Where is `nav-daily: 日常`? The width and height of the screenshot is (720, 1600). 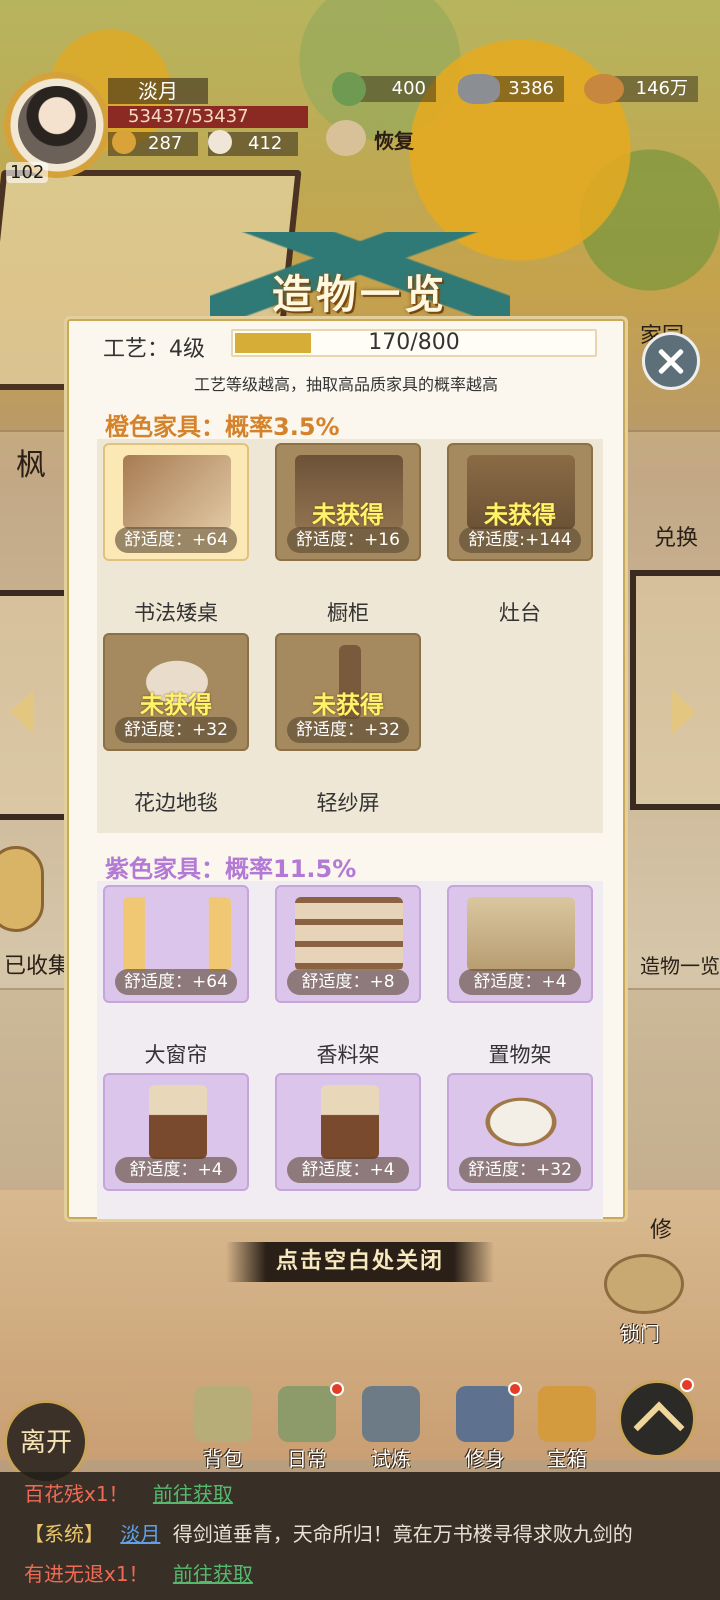 nav-daily: 日常 is located at coordinates (307, 1427).